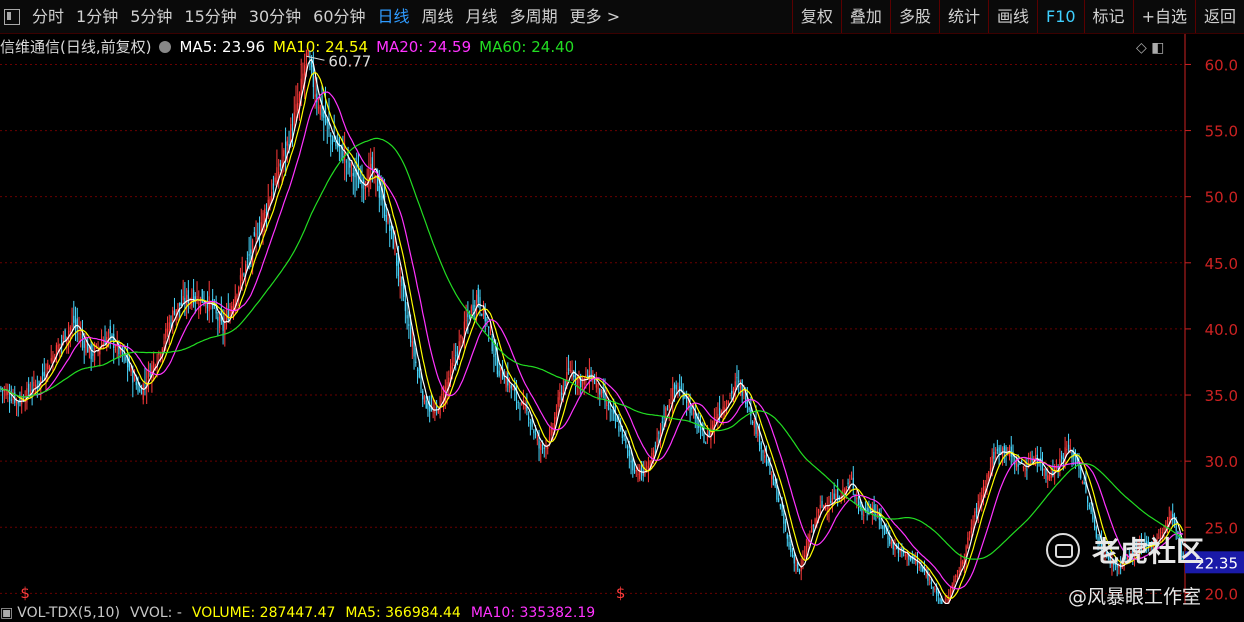 Image resolution: width=1244 pixels, height=622 pixels. Describe the element at coordinates (1221, 198) in the screenshot. I see `y-tick-label: 50.0` at that location.